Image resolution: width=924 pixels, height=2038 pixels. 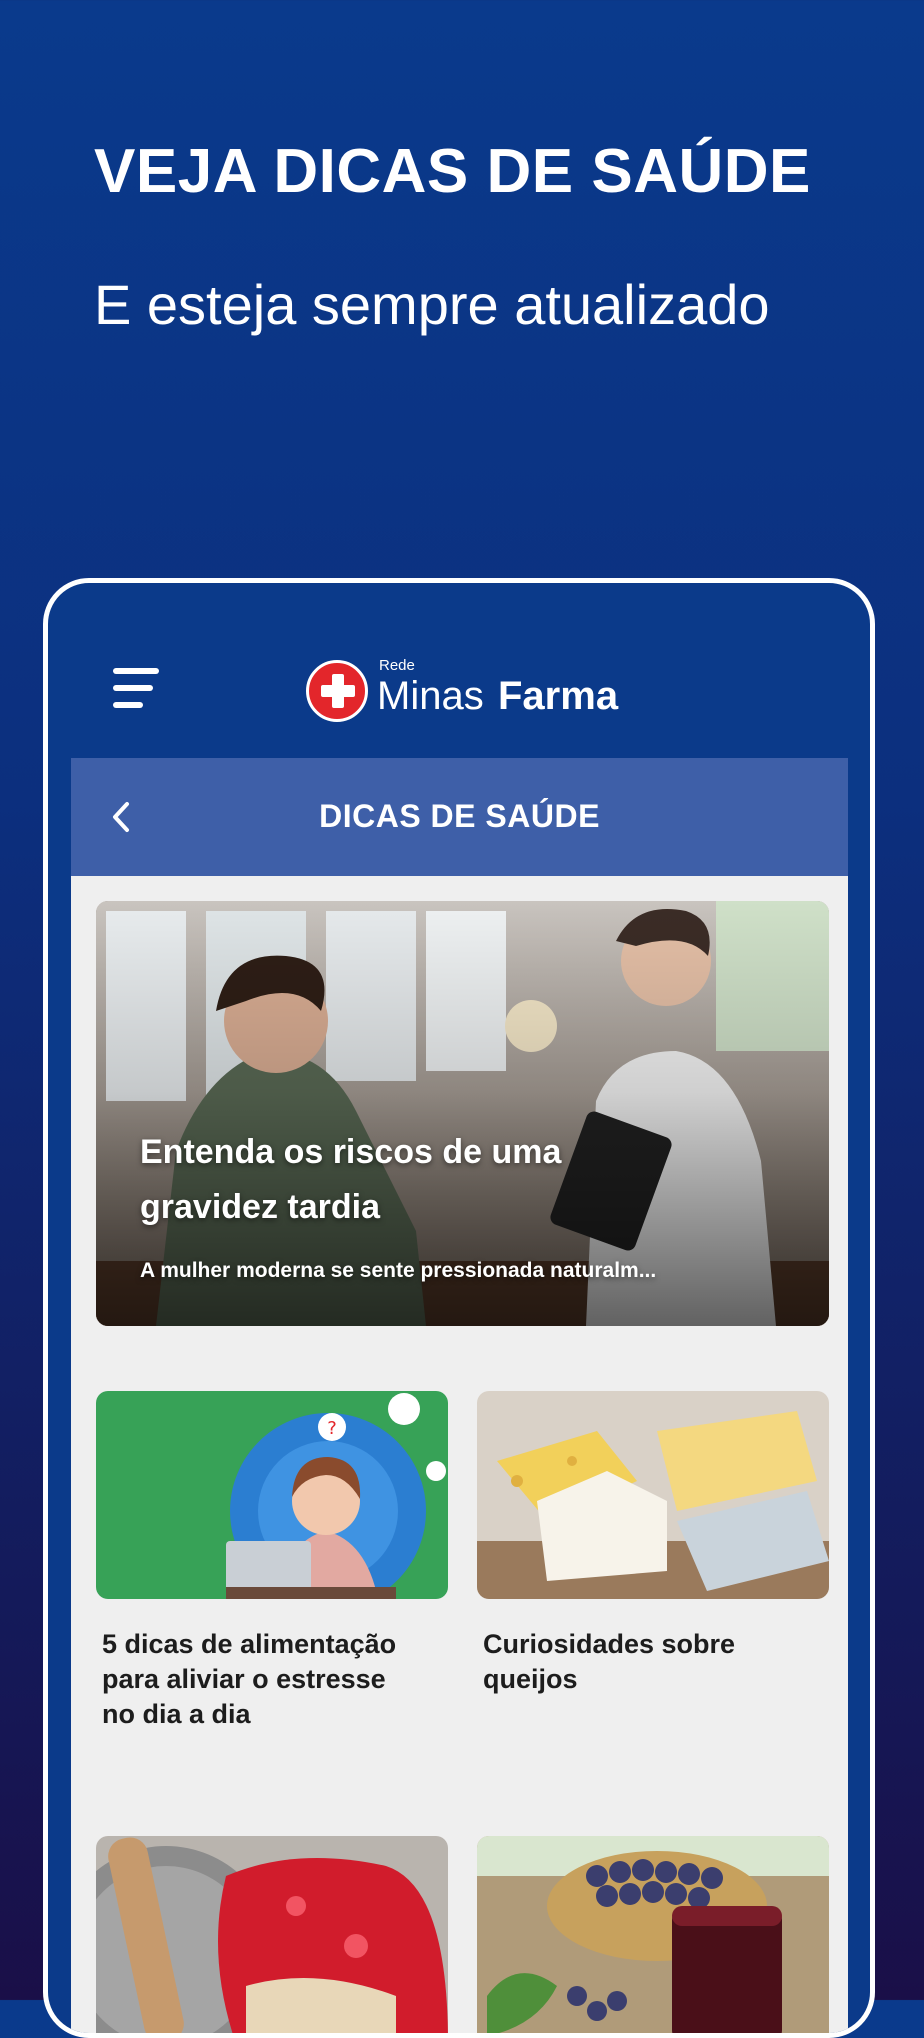 I want to click on featured-article-title: Entenda os riscos de uma gravidez tardia, so click(x=351, y=1179).